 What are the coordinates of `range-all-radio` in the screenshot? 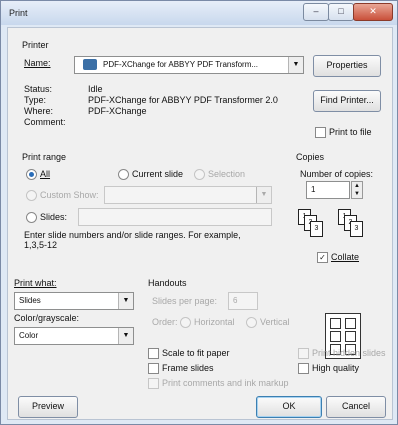 It's located at (31, 174).